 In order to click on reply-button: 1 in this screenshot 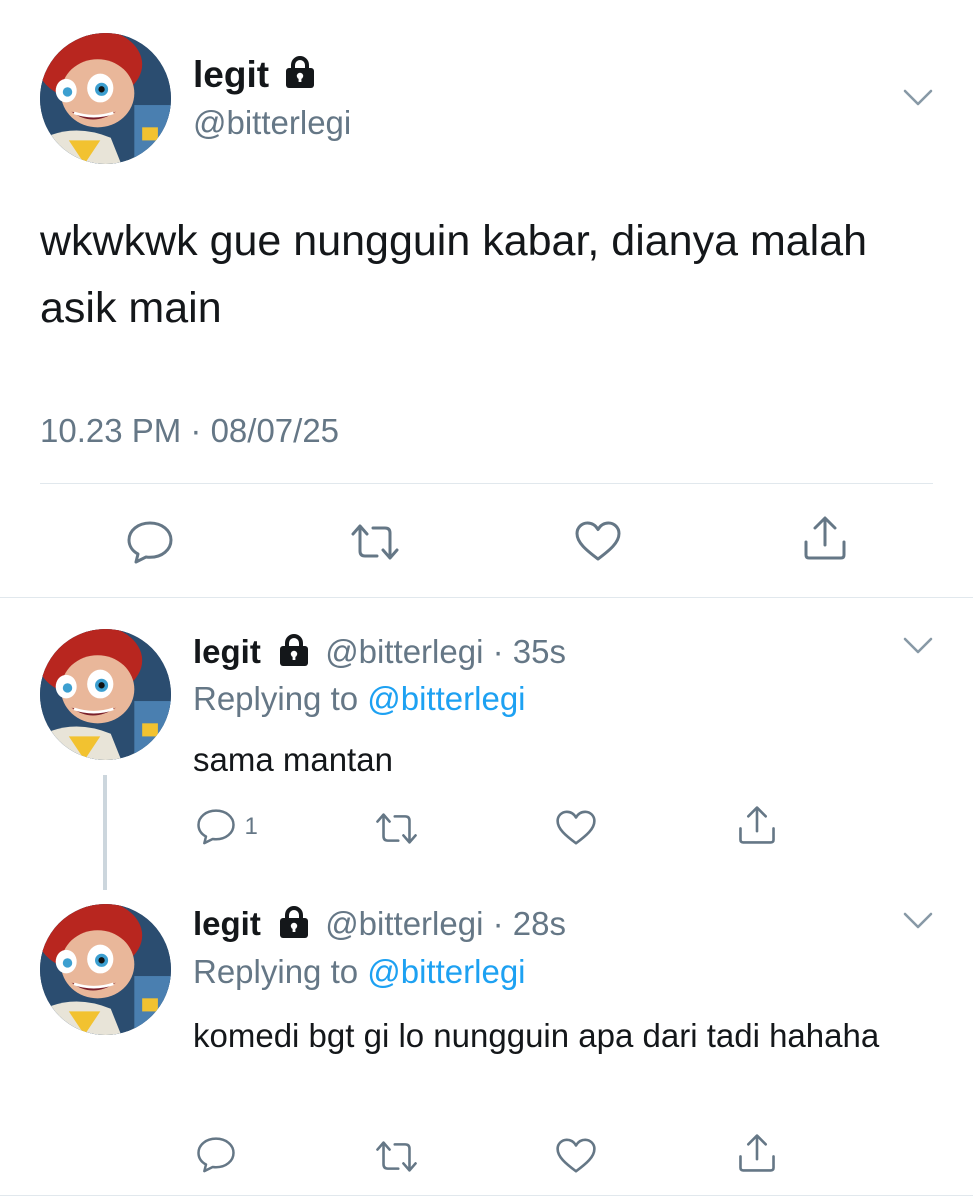, I will do `click(227, 826)`.